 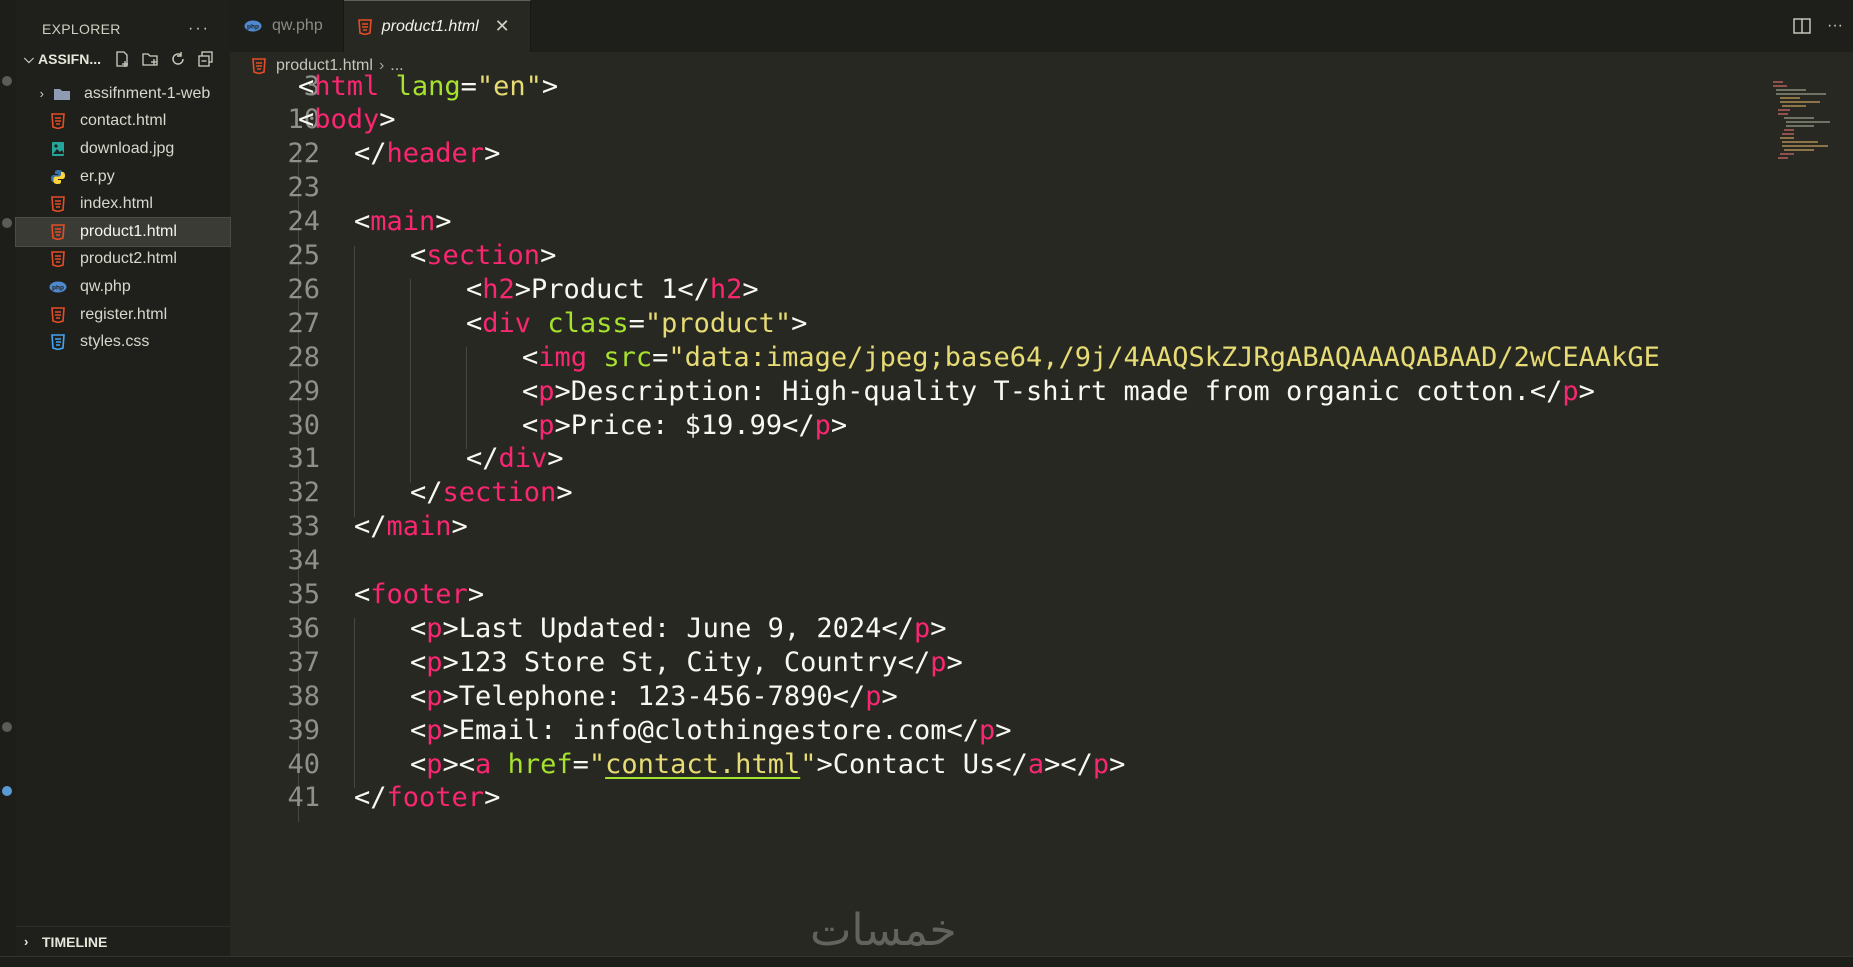 I want to click on activity-marker, so click(x=7, y=81).